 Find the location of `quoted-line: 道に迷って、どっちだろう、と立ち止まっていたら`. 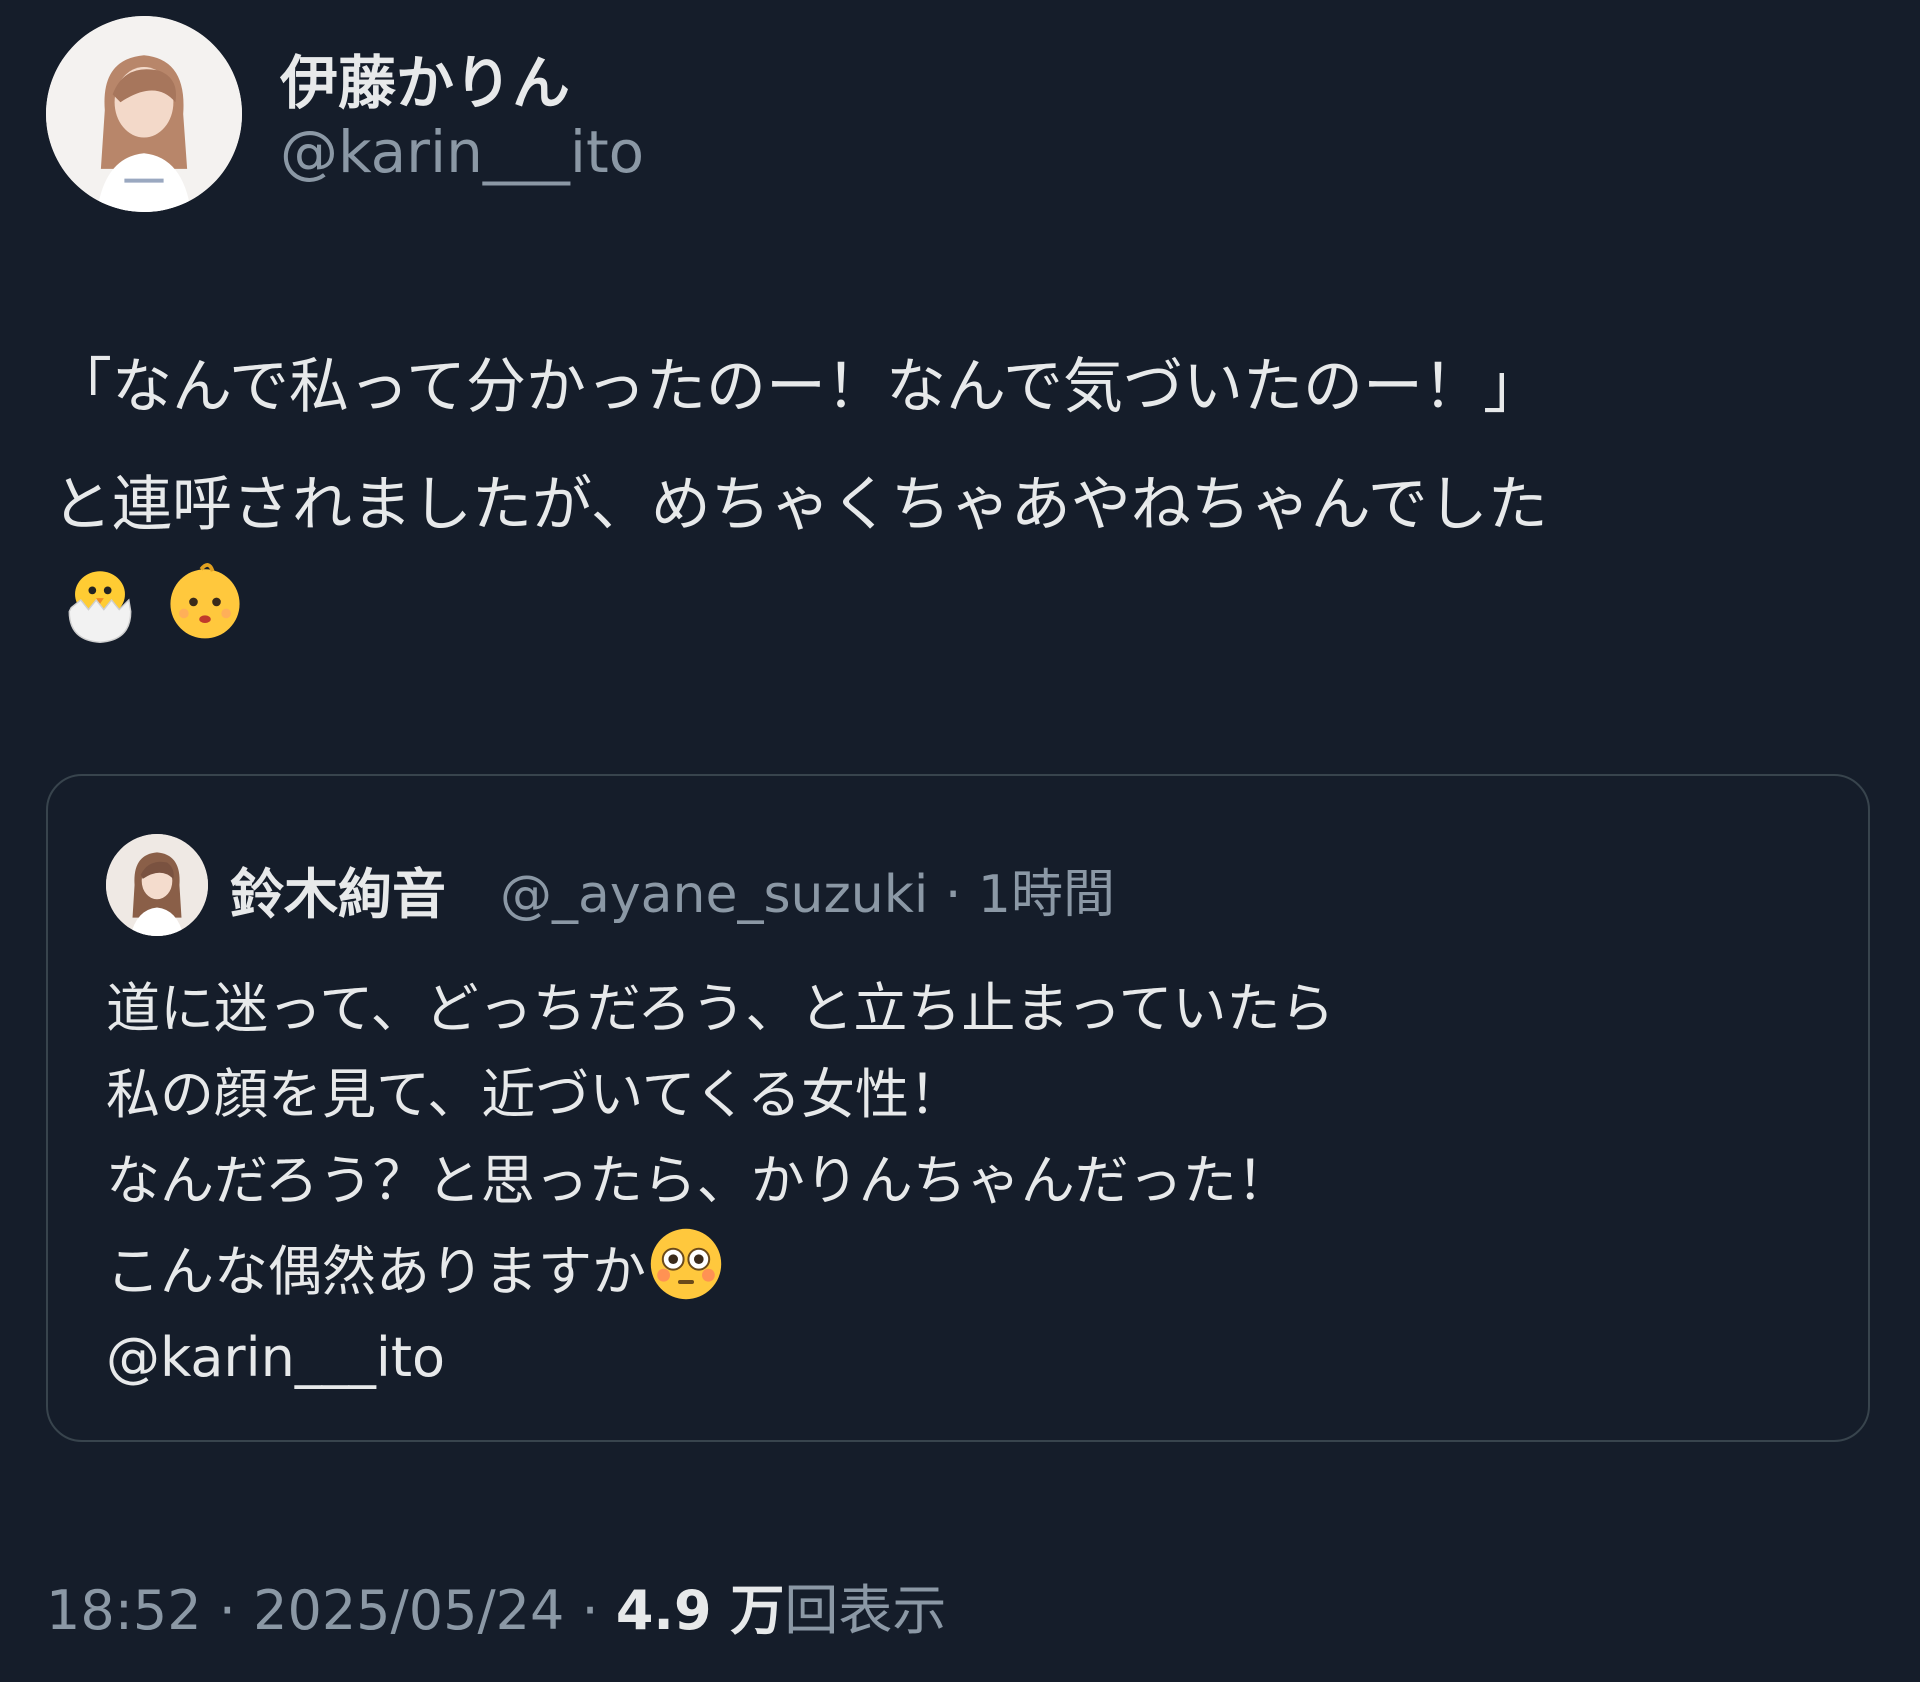

quoted-line: 道に迷って、どっちだろう、と立ち止まっていたら is located at coordinates (720, 1008).